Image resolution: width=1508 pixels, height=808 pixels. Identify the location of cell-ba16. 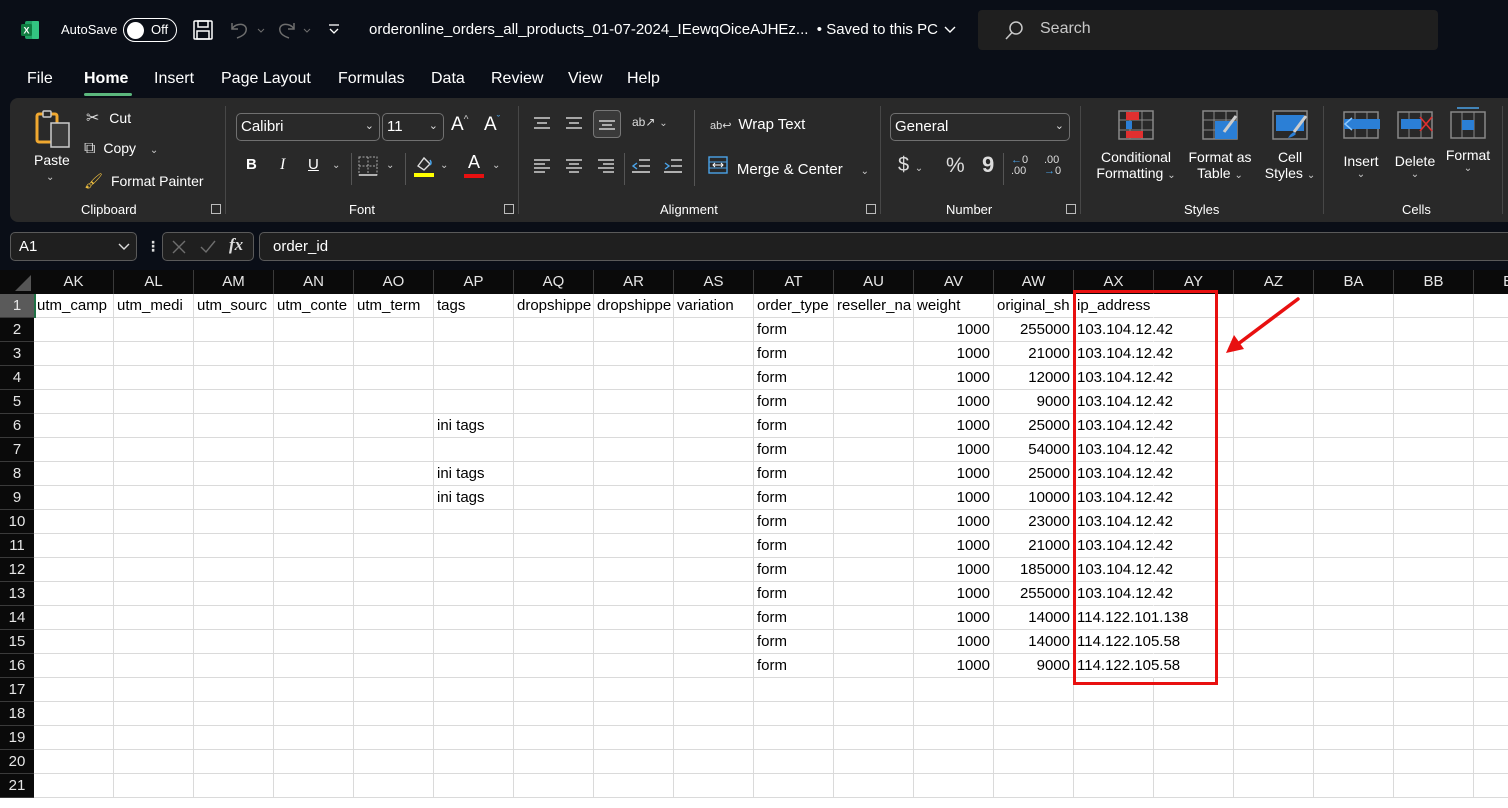
(1354, 666).